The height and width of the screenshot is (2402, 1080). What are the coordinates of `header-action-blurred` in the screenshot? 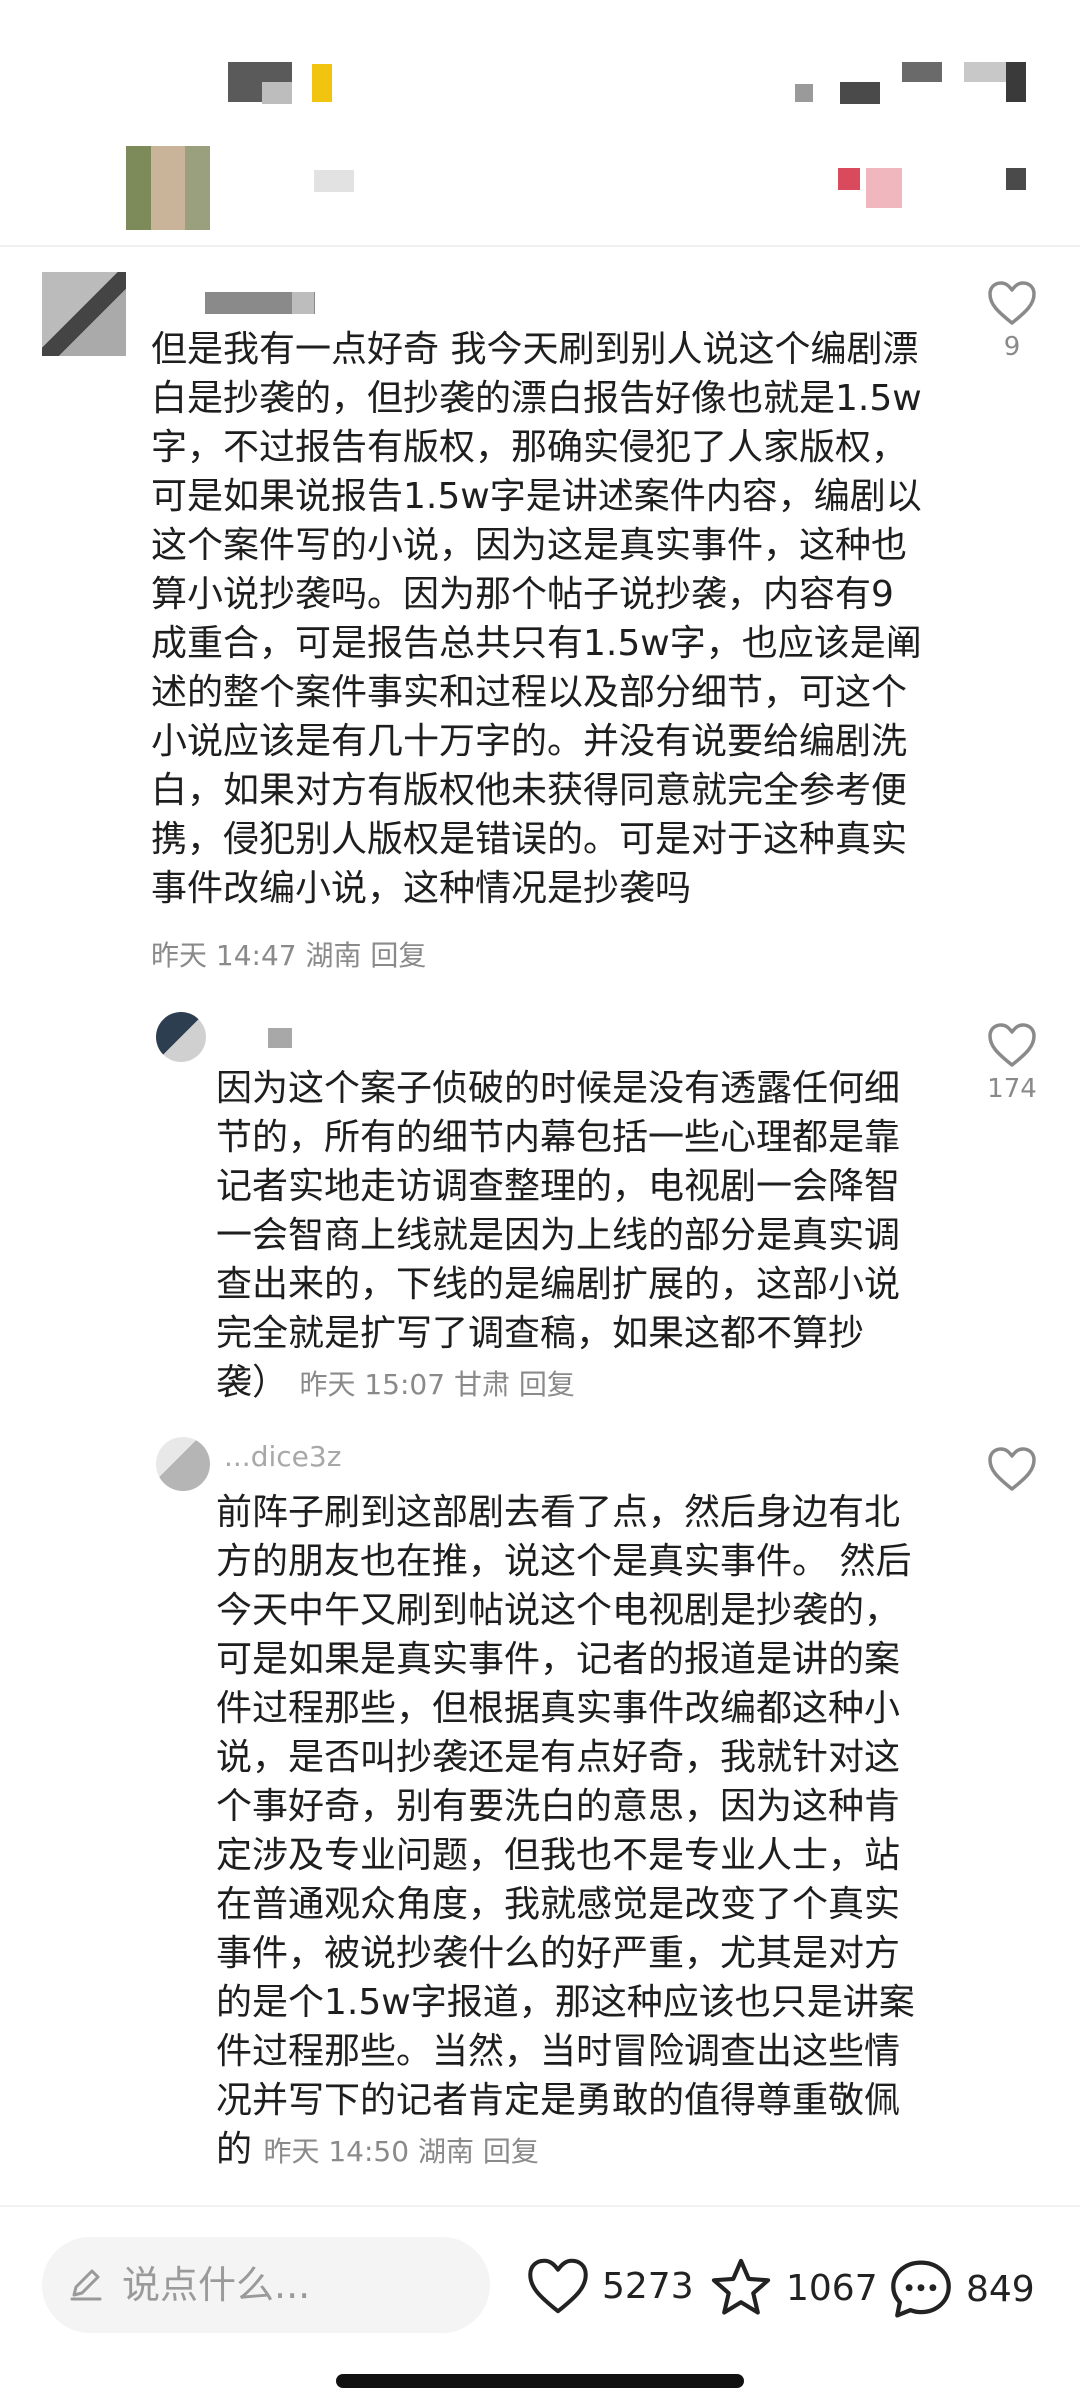 It's located at (849, 179).